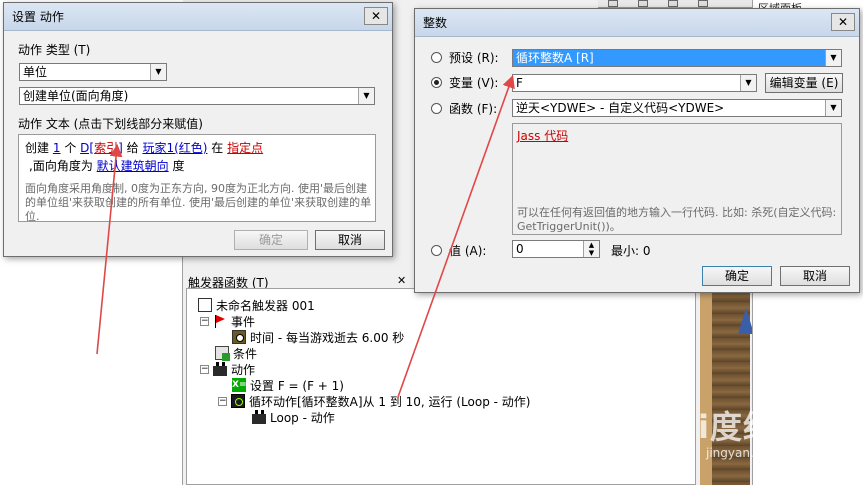 This screenshot has height=485, width=863. Describe the element at coordinates (227, 321) in the screenshot. I see `tree-events: − 事件` at that location.